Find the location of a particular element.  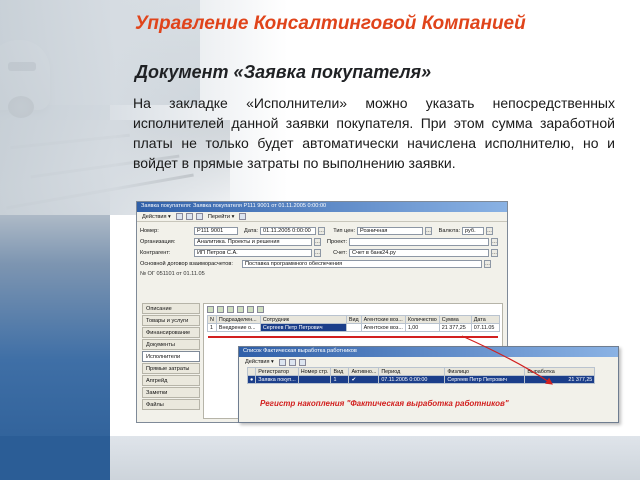

refresh-icon is located at coordinates (282, 362).